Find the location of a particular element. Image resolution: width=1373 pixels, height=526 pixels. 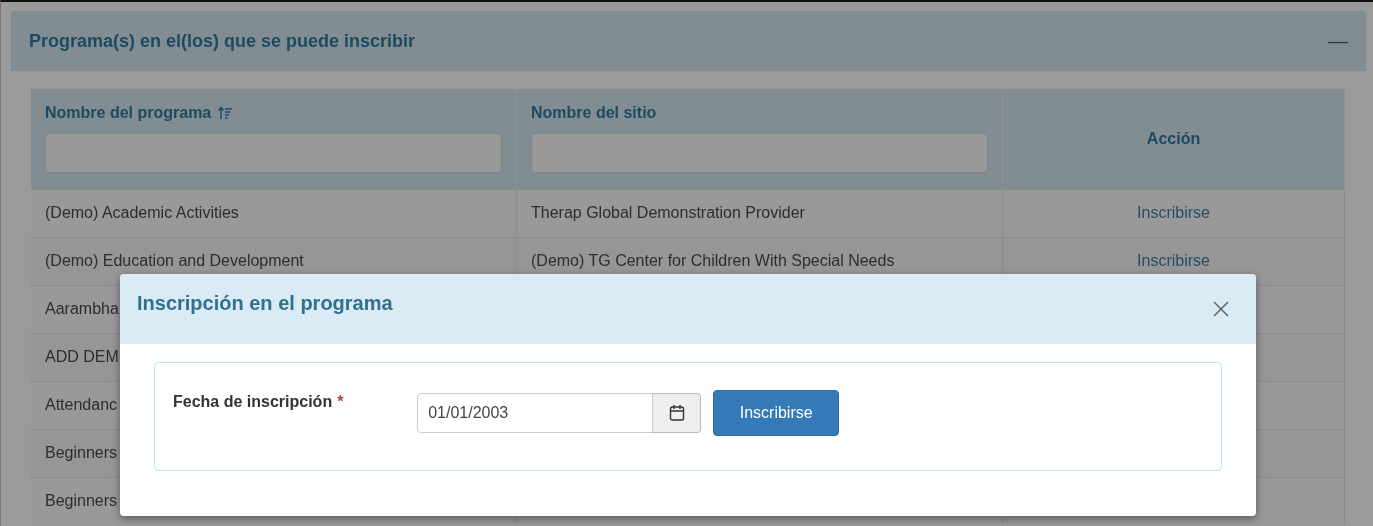

site-name: (Demo) TG Center for Children With Special Needs is located at coordinates (713, 260).